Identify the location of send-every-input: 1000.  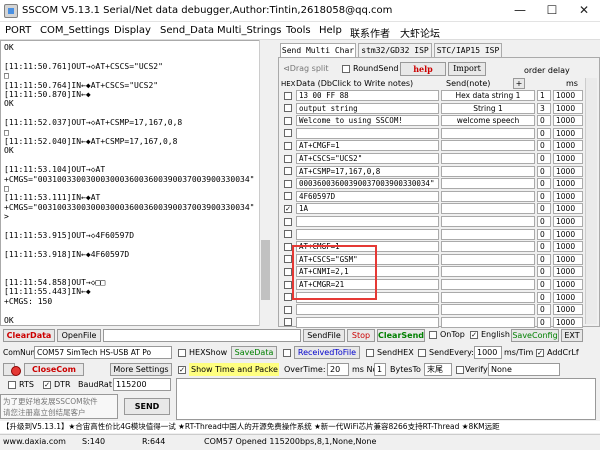
(488, 352).